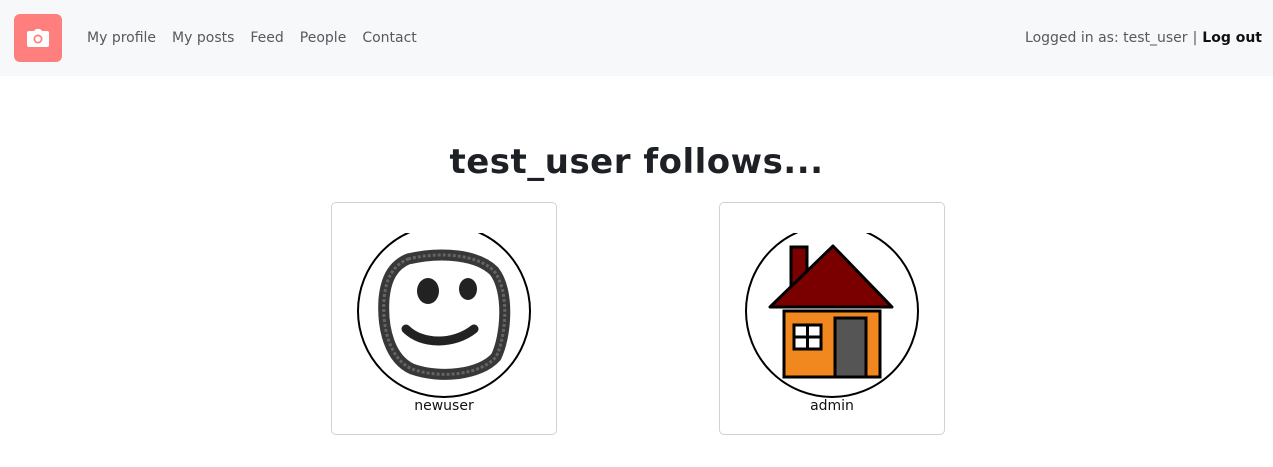  I want to click on brand-logo, so click(38, 38).